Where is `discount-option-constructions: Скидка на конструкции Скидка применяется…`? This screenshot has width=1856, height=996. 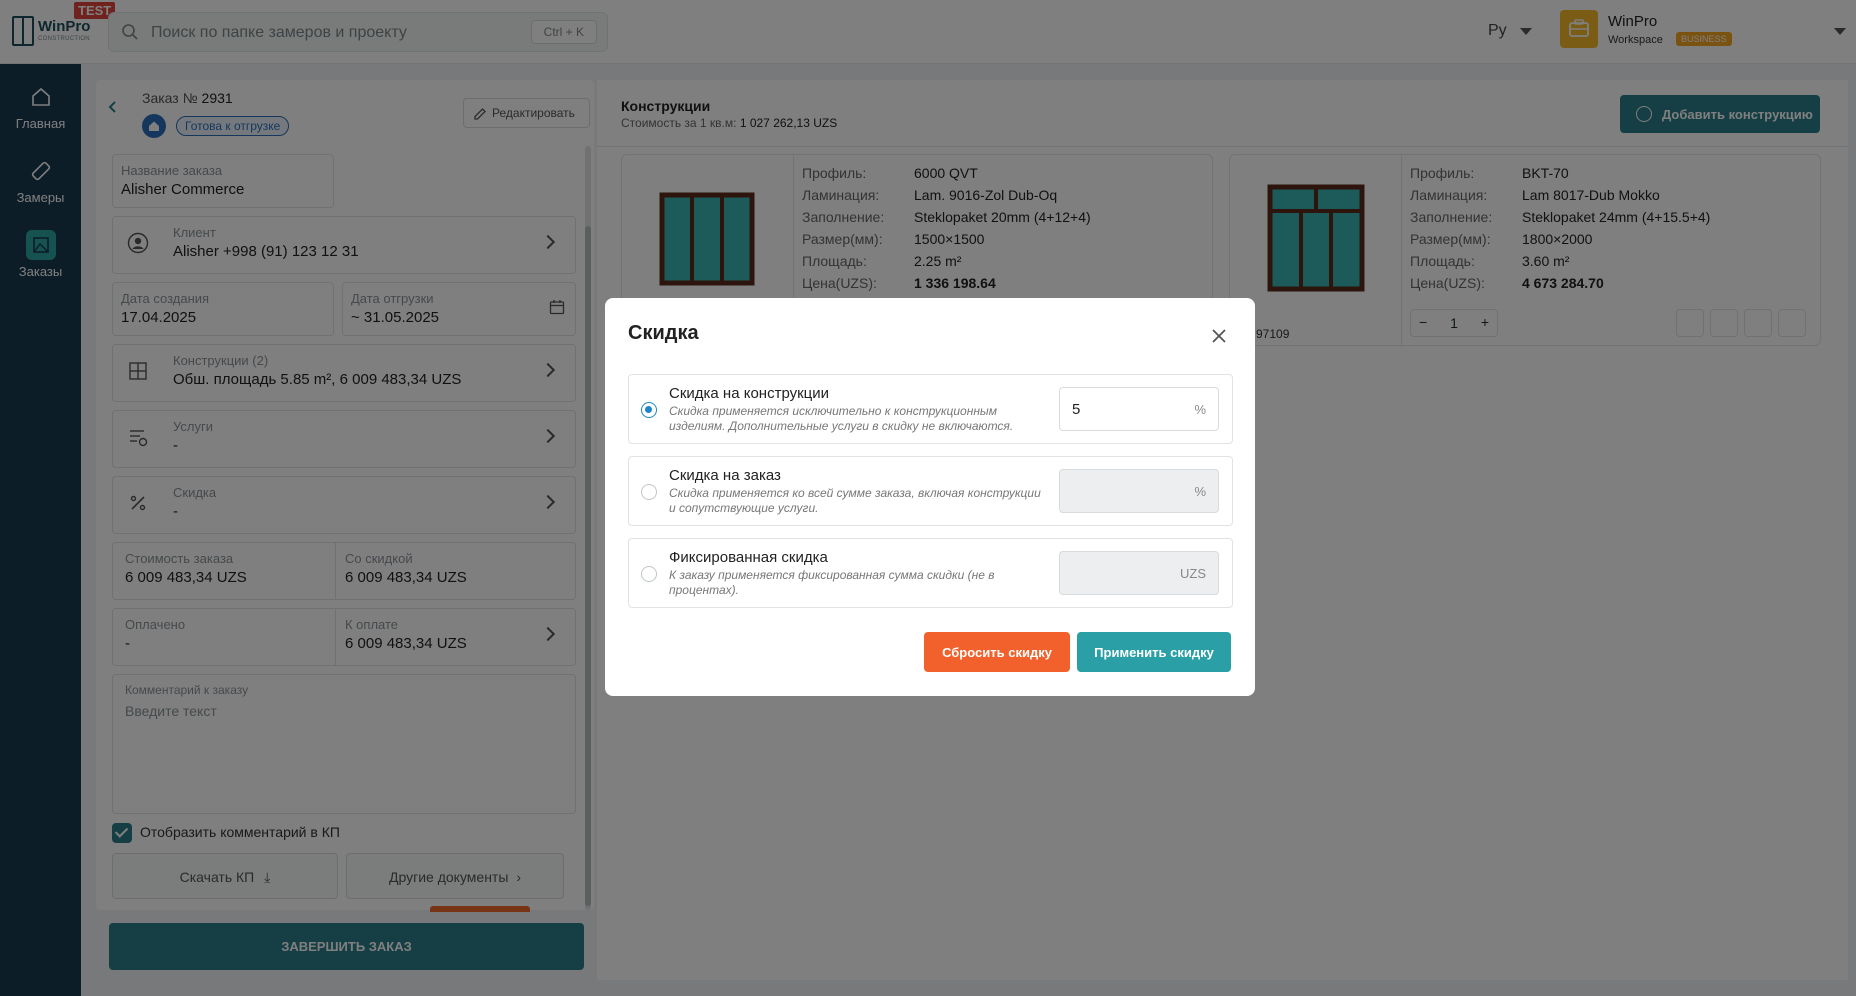 discount-option-constructions: Скидка на конструкции Скидка применяется… is located at coordinates (930, 409).